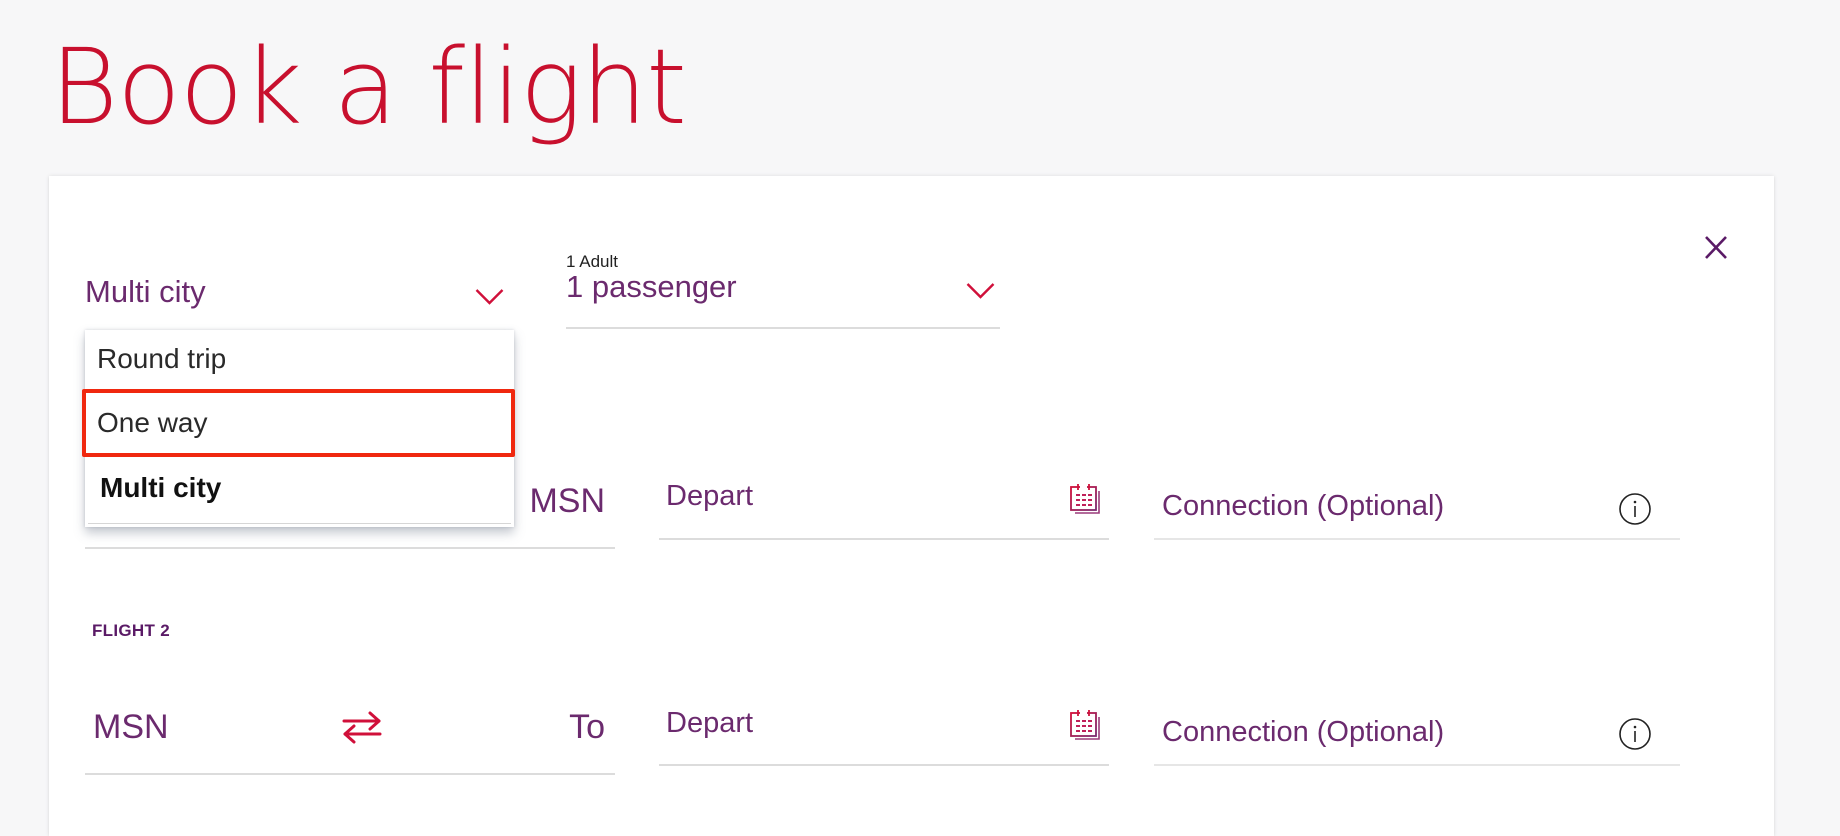  I want to click on passenger-value: 1 passenger, so click(651, 286).